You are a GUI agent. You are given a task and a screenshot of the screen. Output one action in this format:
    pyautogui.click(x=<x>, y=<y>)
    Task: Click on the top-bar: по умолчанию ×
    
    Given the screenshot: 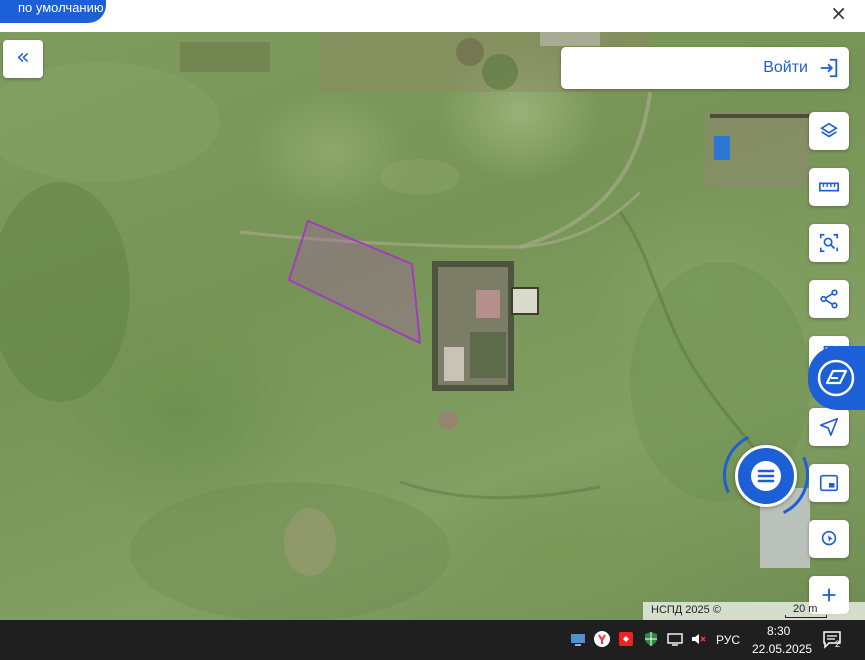 What is the action you would take?
    pyautogui.click(x=432, y=16)
    